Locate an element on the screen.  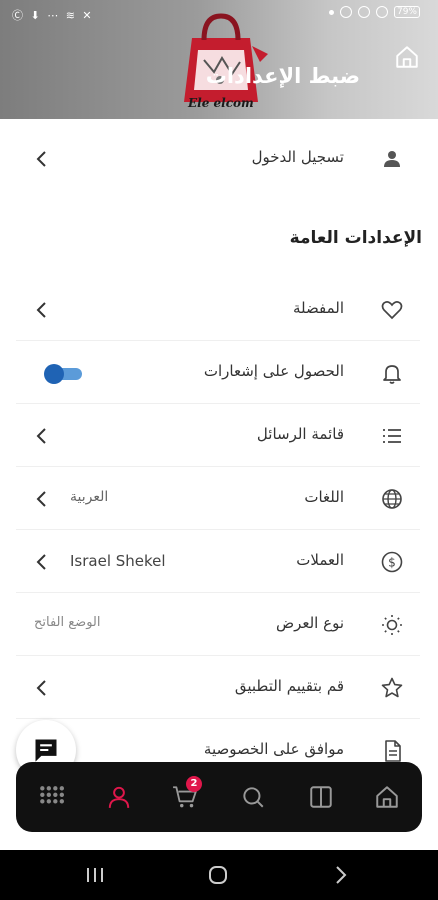
notifications-toggle is located at coordinates (63, 374).